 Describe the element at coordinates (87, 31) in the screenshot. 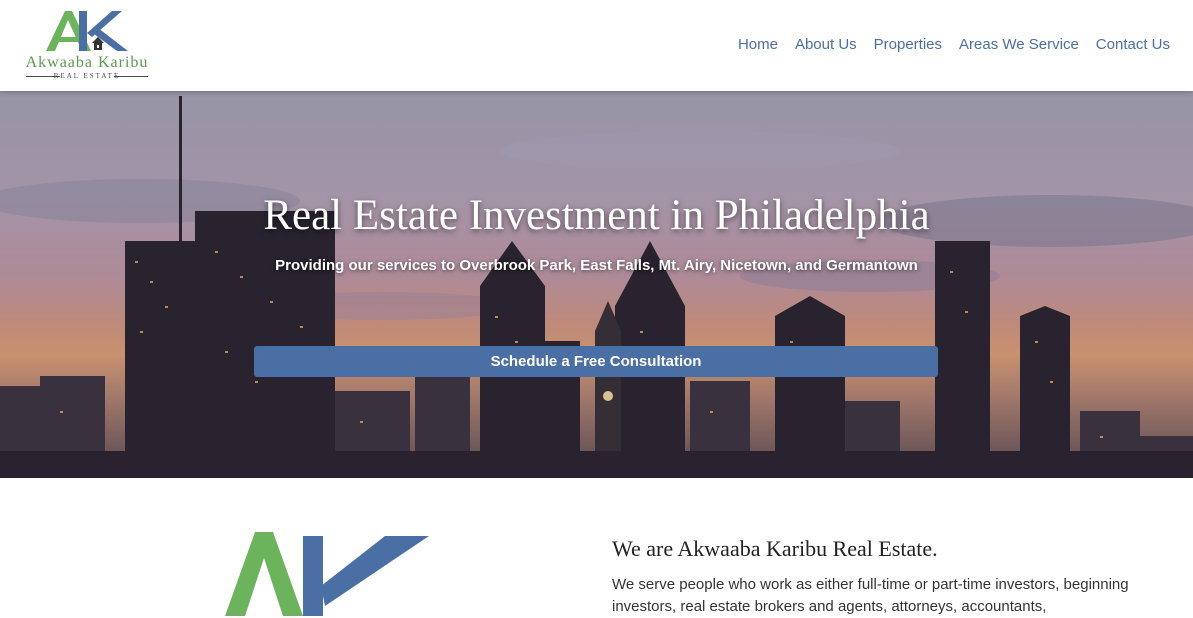

I see `ak-monogram-icon` at that location.